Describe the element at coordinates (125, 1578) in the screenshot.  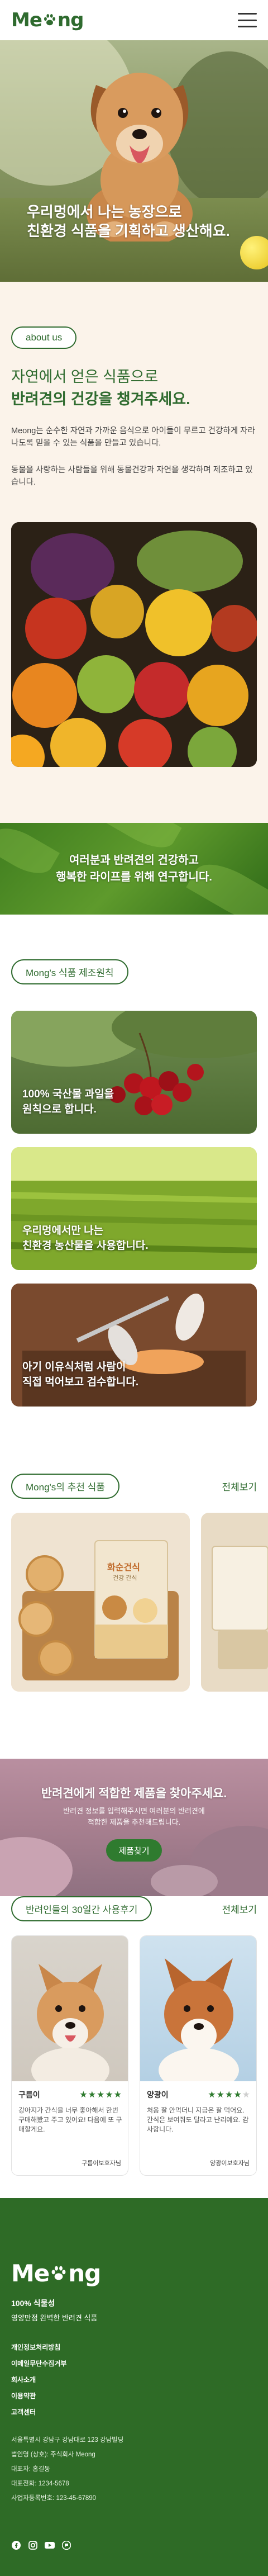
I see `product-sublabel: 건강 간식` at that location.